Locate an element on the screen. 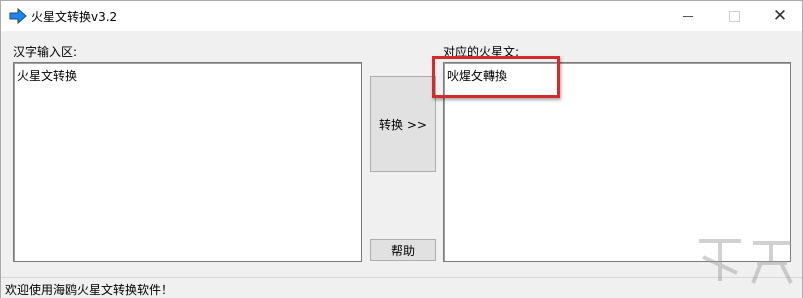 The height and width of the screenshot is (298, 803). input-label: 汉字输入区: is located at coordinates (45, 52).